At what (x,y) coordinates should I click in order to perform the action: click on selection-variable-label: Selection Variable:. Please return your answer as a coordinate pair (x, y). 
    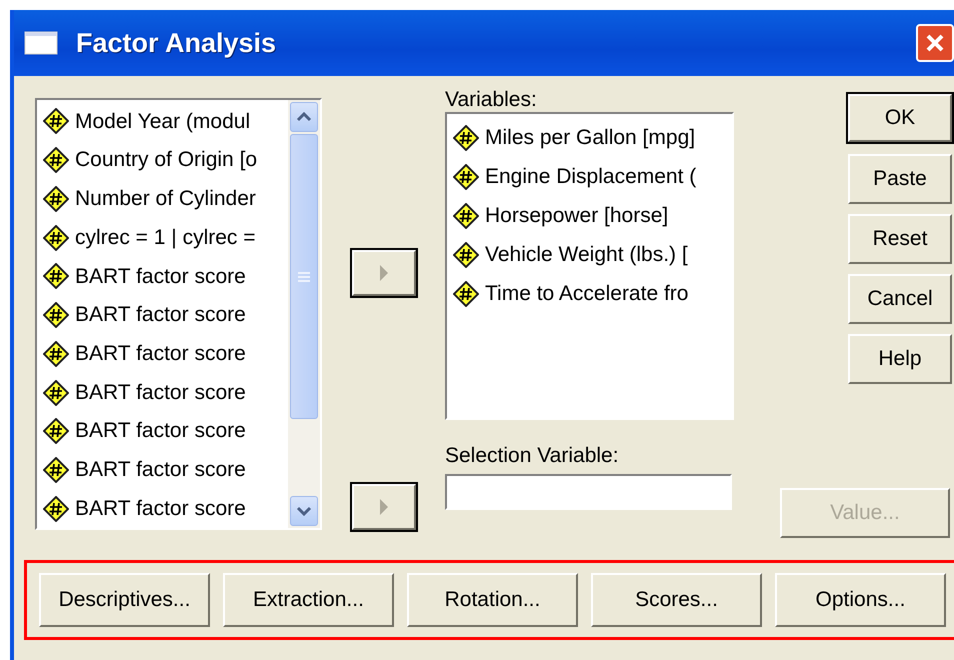
    Looking at the image, I should click on (532, 456).